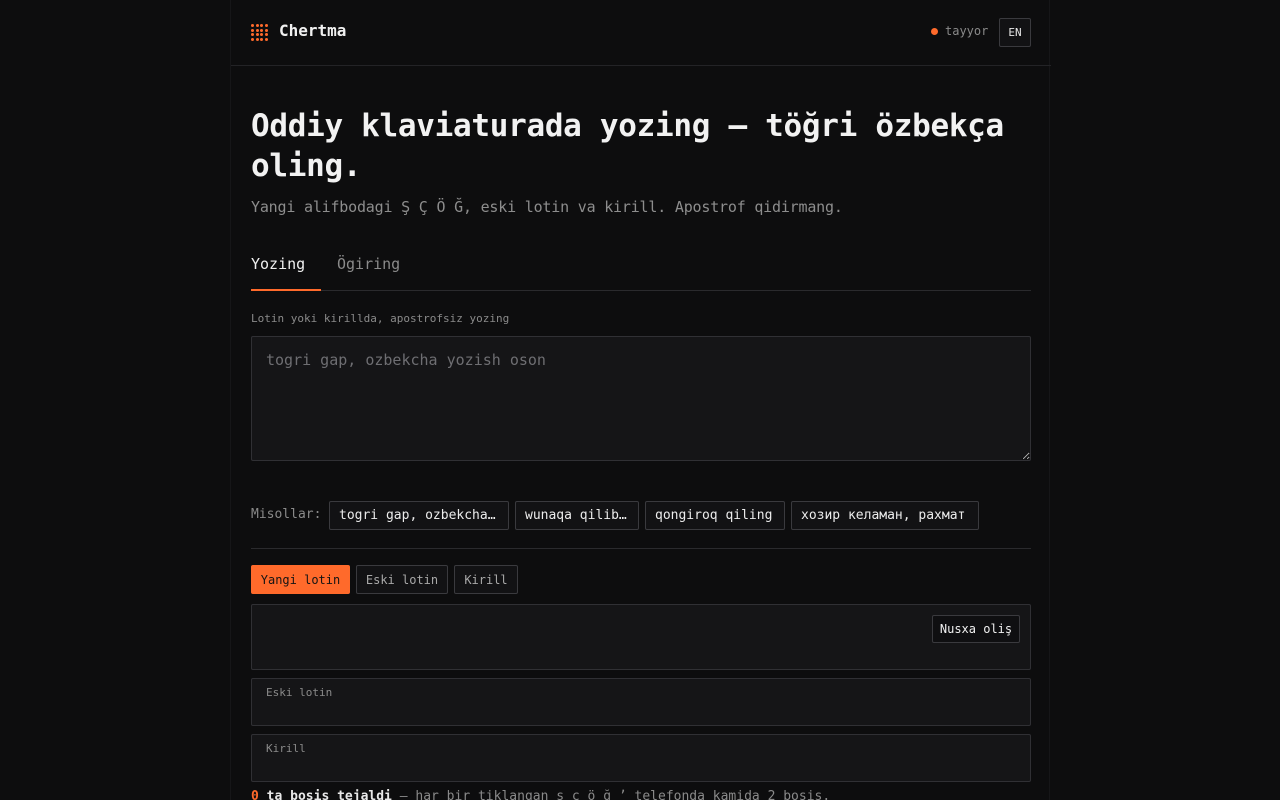 This screenshot has height=800, width=1280. I want to click on app-name: Chertma, so click(313, 30).